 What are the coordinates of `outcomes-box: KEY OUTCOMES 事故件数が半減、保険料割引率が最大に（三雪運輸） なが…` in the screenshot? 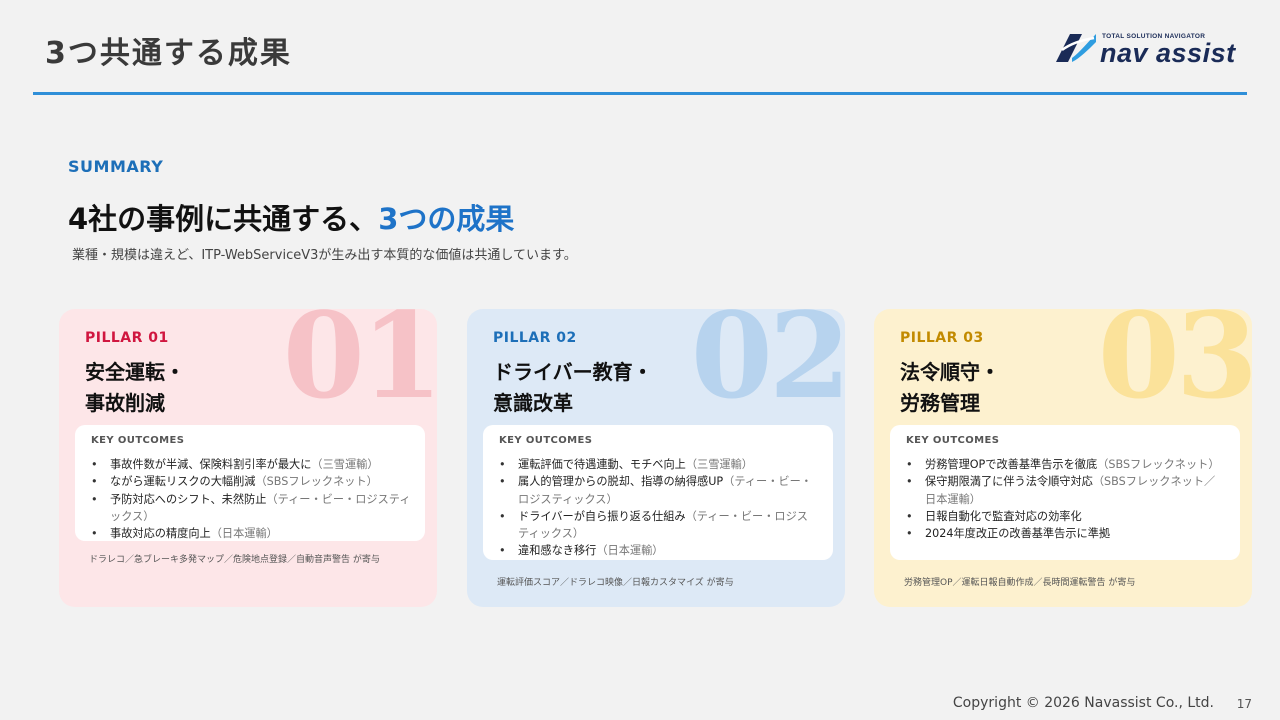 It's located at (250, 484).